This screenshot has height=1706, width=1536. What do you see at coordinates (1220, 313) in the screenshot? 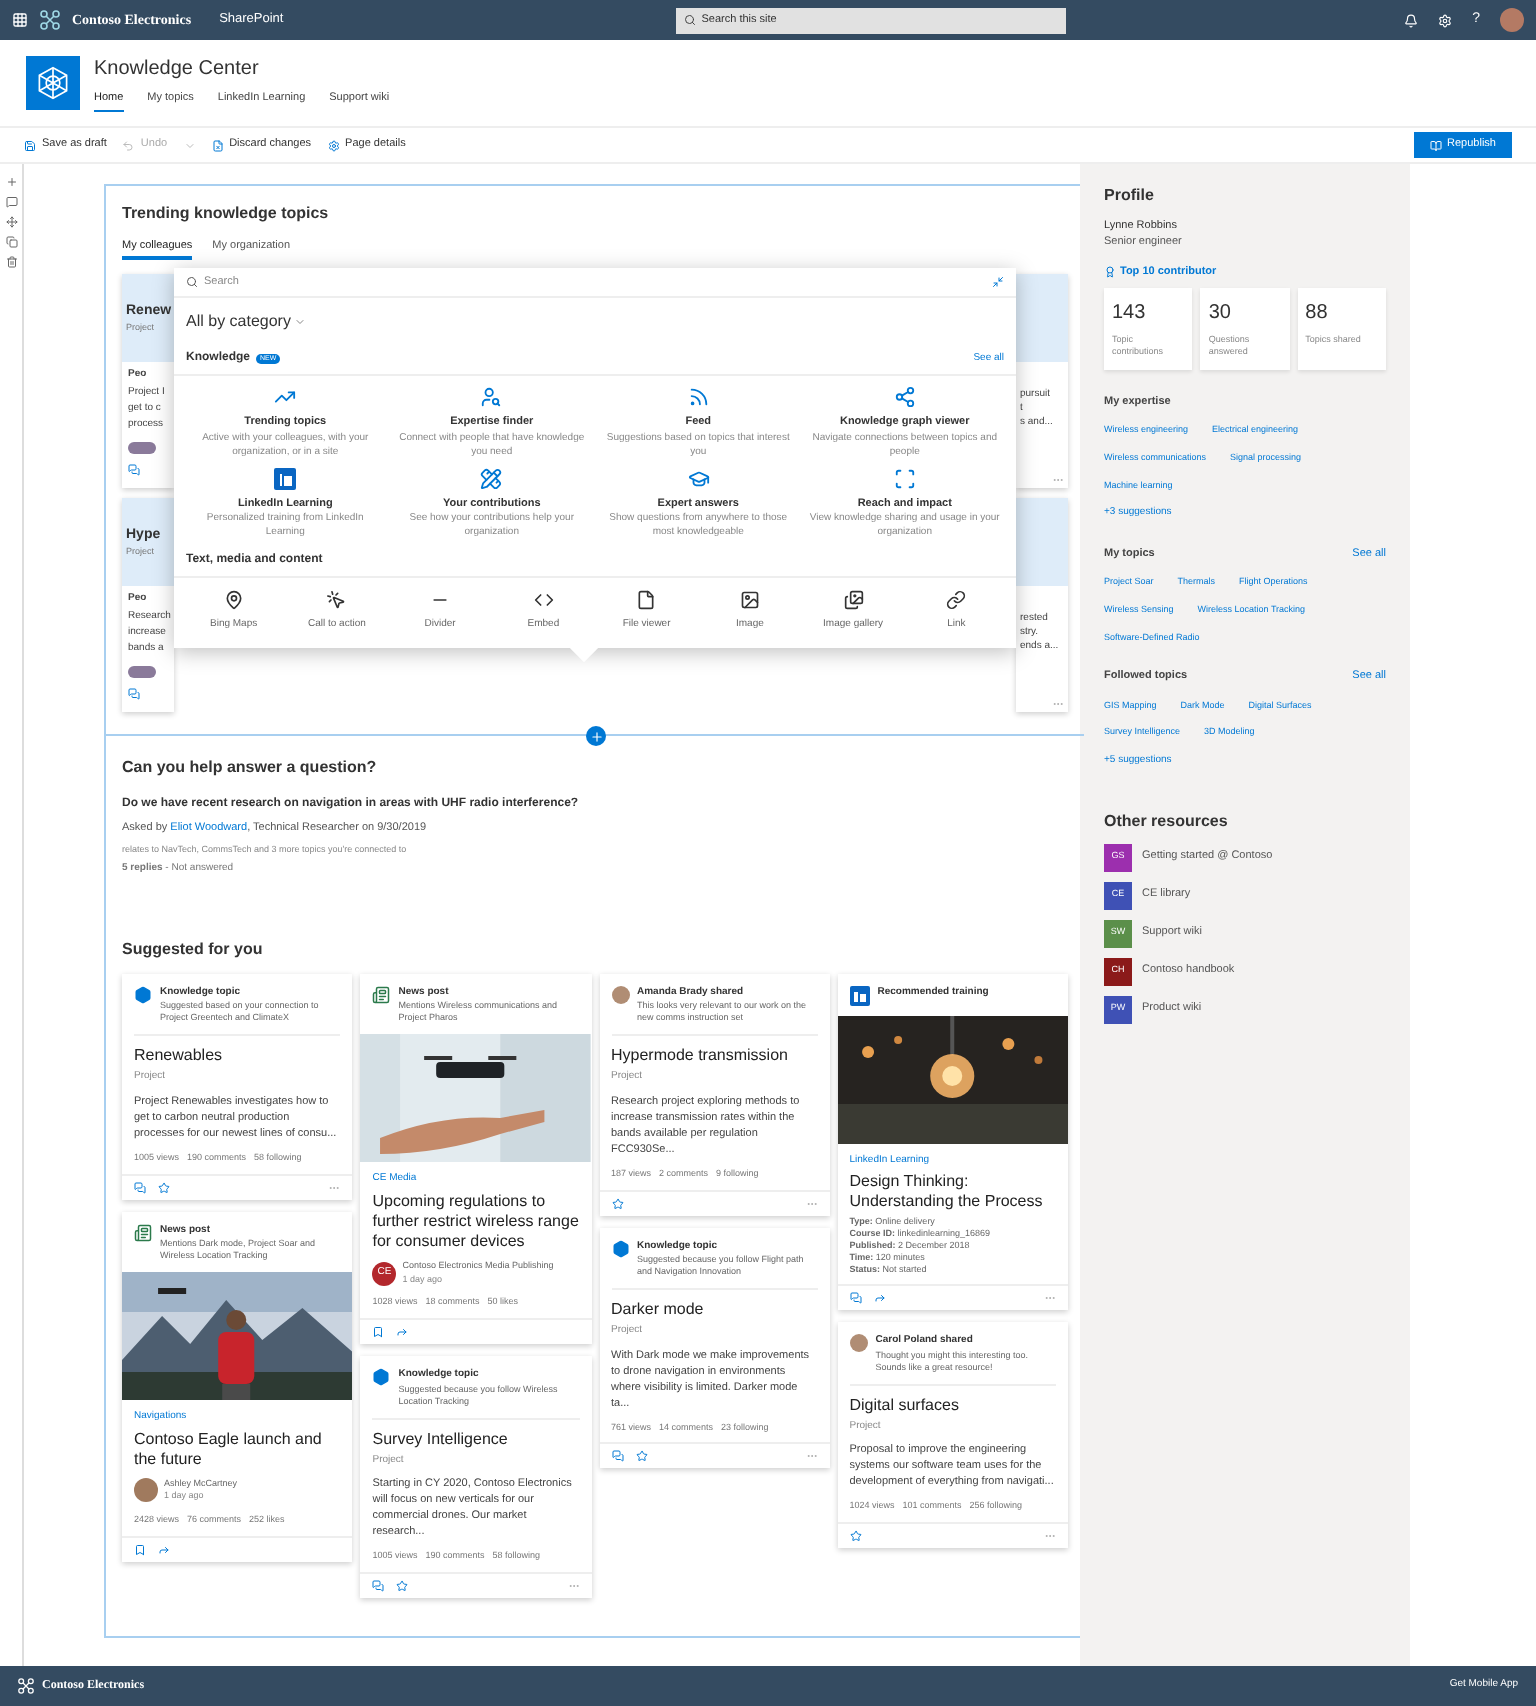
I see `stat-value: 30` at bounding box center [1220, 313].